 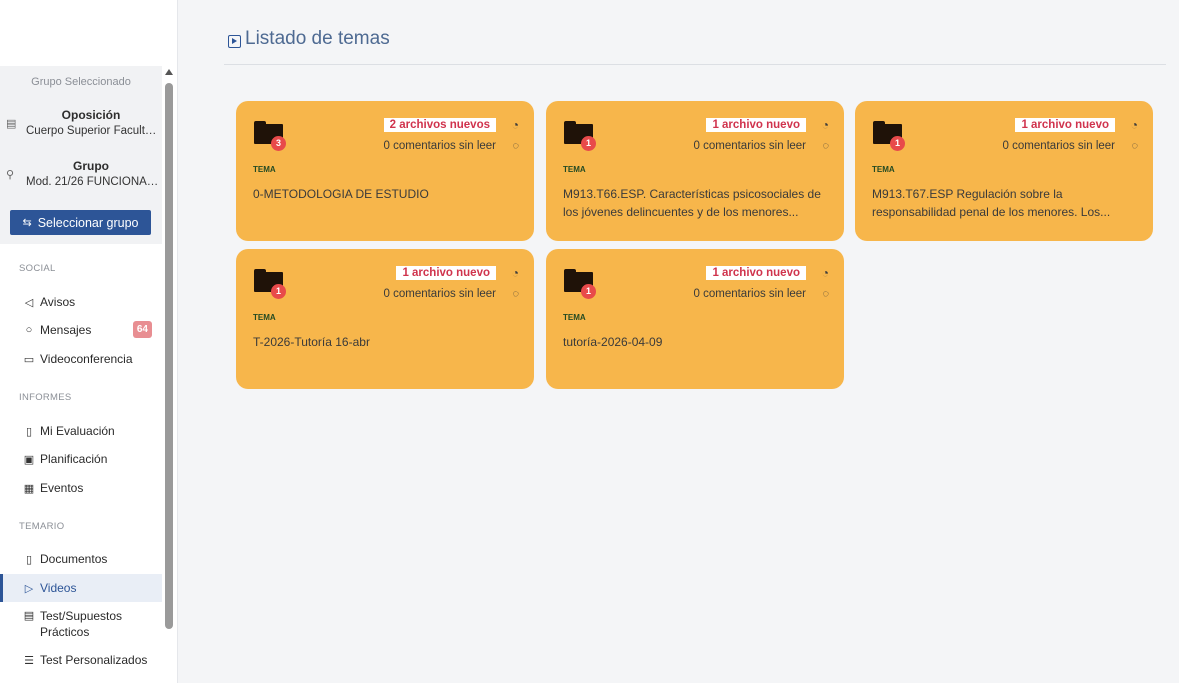 I want to click on select-group-button: ⇆ Seleccionar grupo, so click(x=80, y=222).